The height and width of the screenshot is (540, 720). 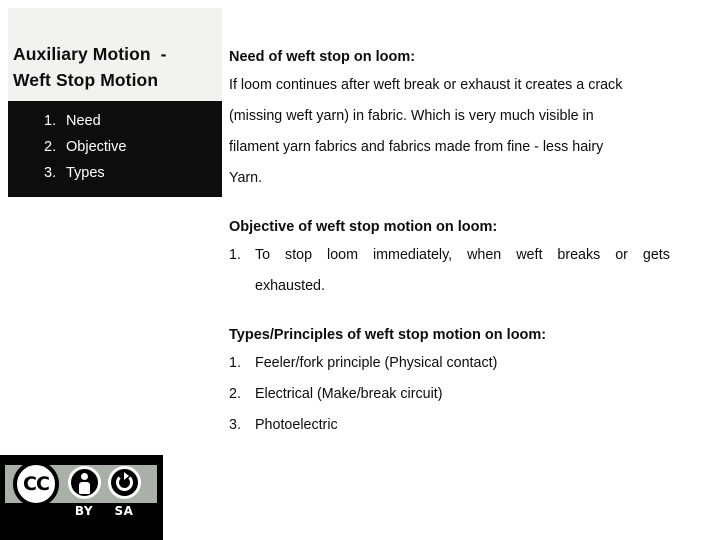 What do you see at coordinates (343, 255) in the screenshot?
I see `justified-word: loom` at bounding box center [343, 255].